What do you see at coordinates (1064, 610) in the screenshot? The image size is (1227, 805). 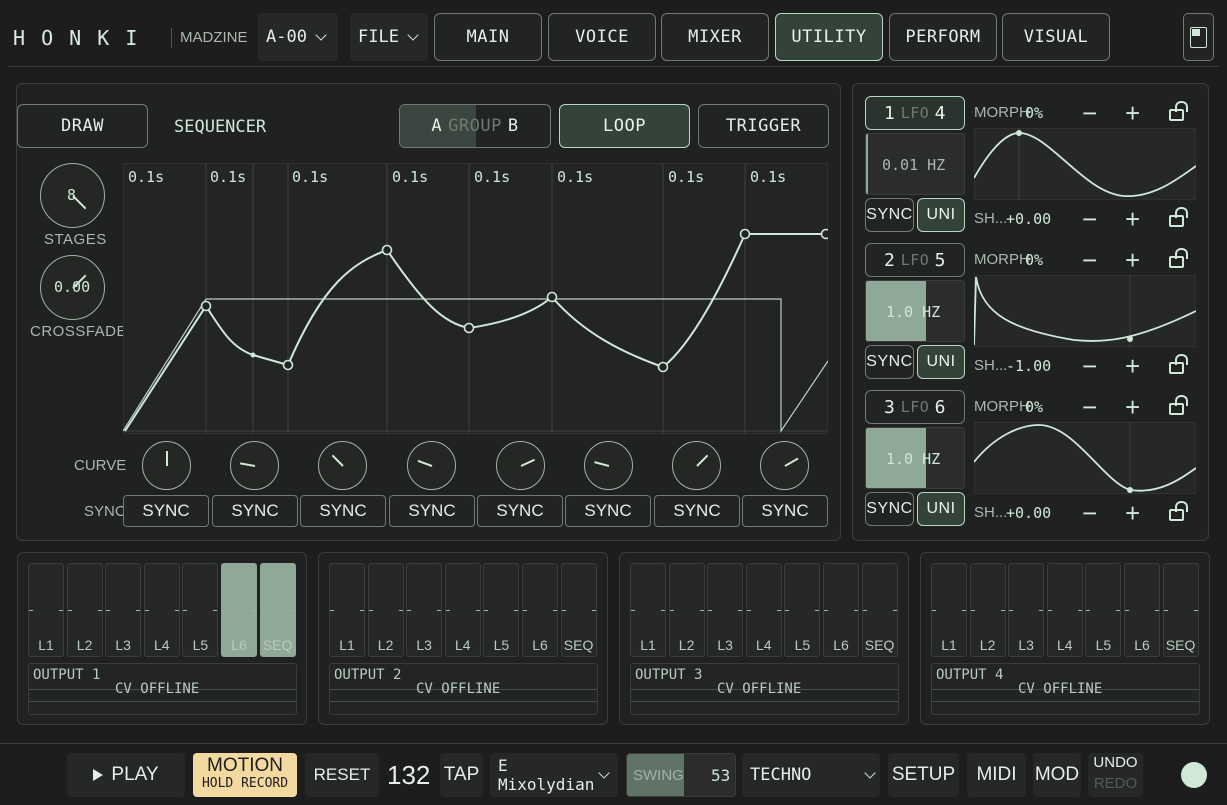 I see `output-4-lane-l4: L4` at bounding box center [1064, 610].